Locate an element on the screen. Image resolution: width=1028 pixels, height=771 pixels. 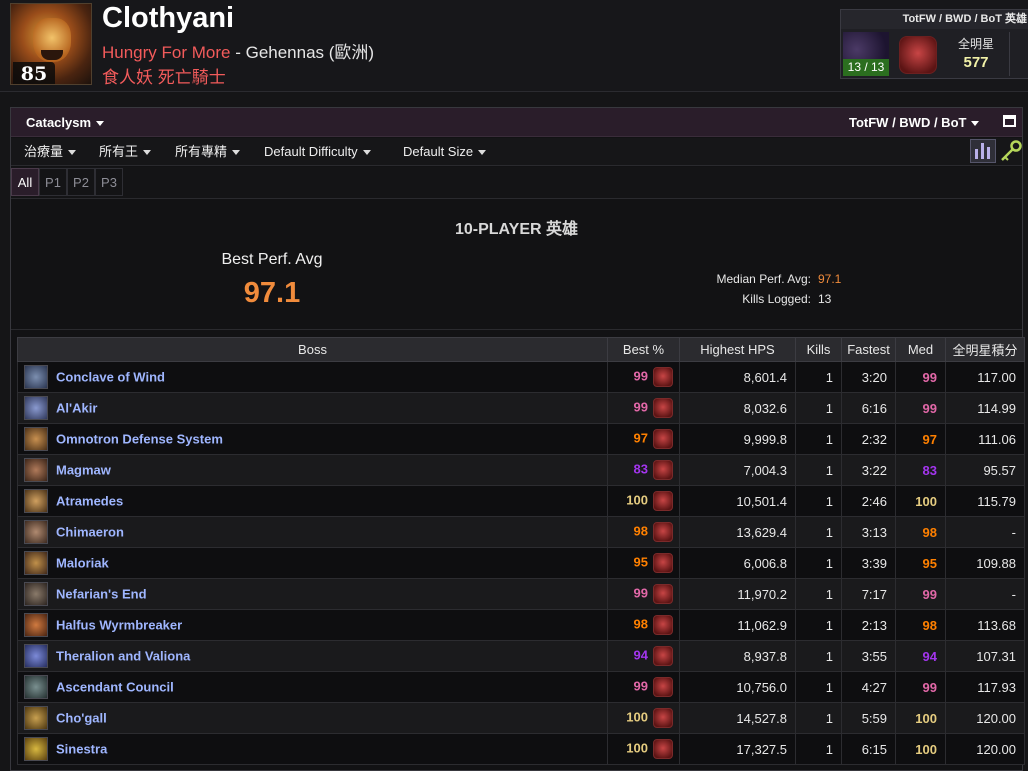
boss-cell: Nefarian's End is located at coordinates (312, 594).